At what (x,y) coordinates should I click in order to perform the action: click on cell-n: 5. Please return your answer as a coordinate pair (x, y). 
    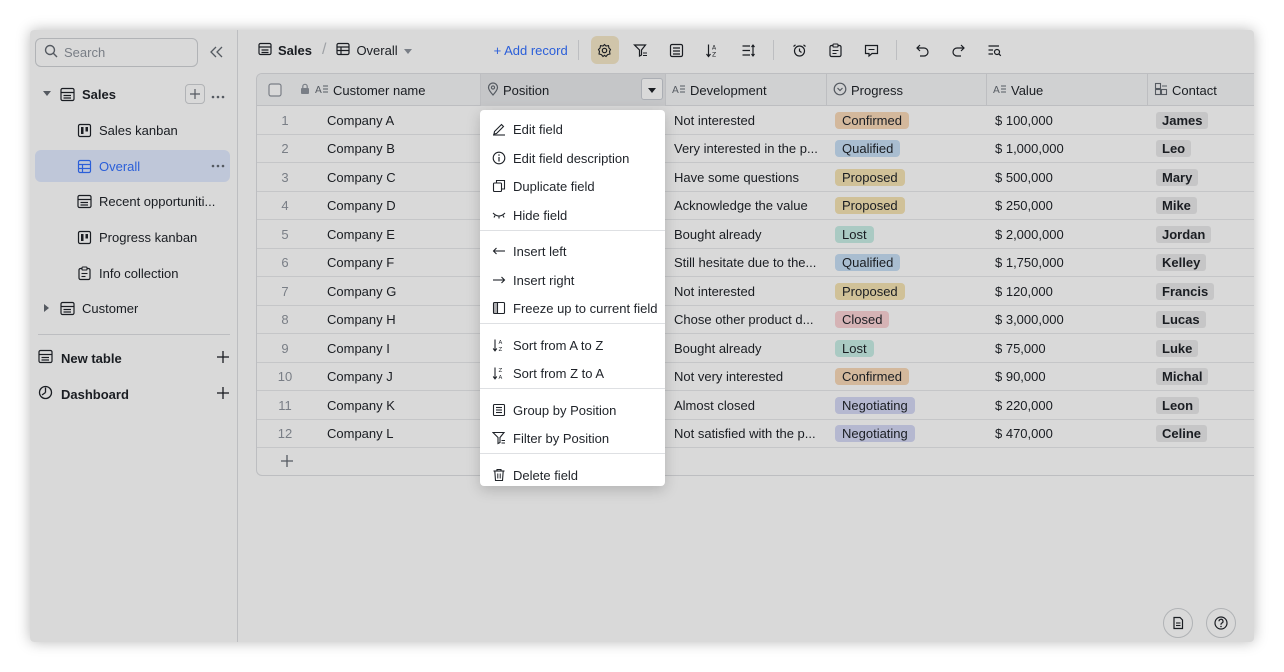
    Looking at the image, I should click on (285, 234).